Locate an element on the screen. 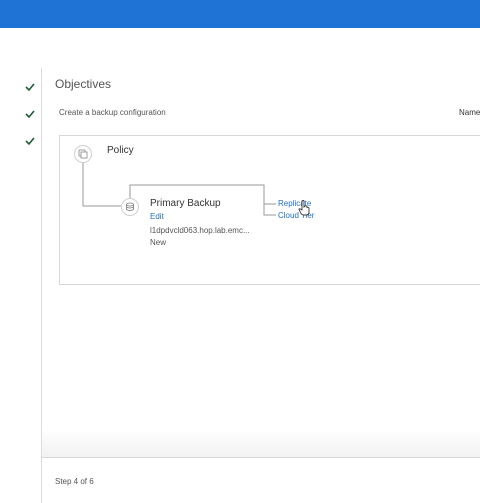 The width and height of the screenshot is (480, 503). primary-backup-node is located at coordinates (130, 207).